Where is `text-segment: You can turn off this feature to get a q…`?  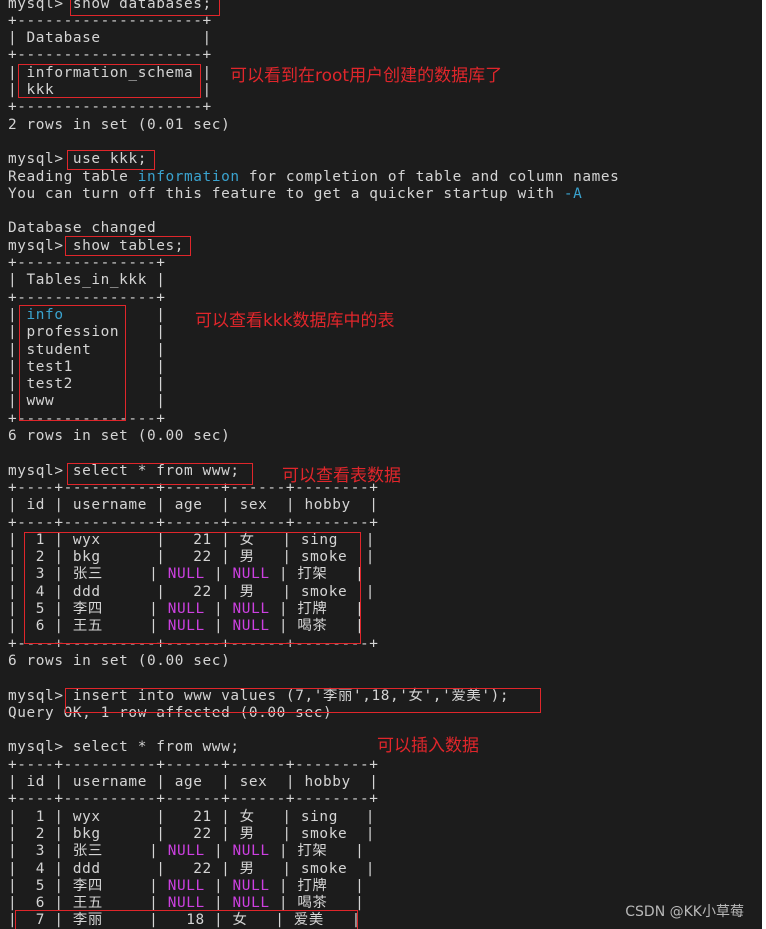 text-segment: You can turn off this feature to get a q… is located at coordinates (286, 193).